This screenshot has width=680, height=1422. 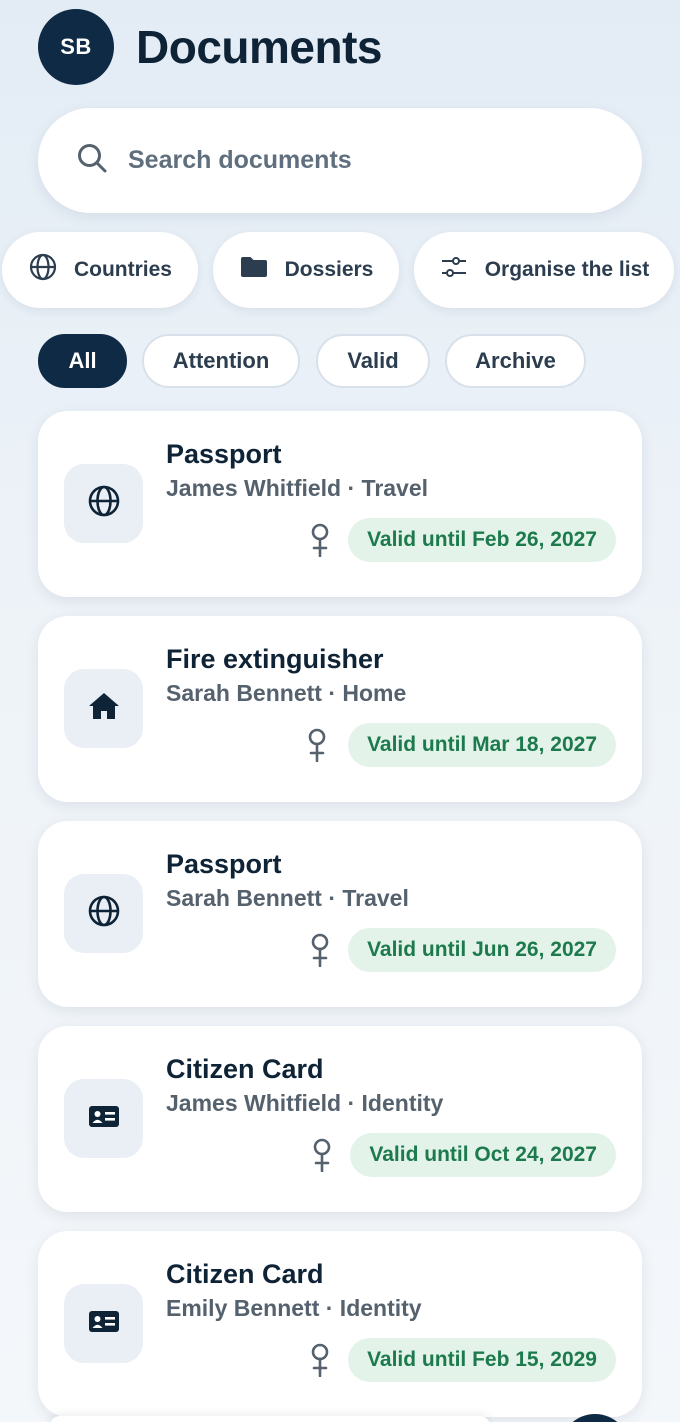 What do you see at coordinates (567, 269) in the screenshot?
I see `organise-list-label: Organise the list` at bounding box center [567, 269].